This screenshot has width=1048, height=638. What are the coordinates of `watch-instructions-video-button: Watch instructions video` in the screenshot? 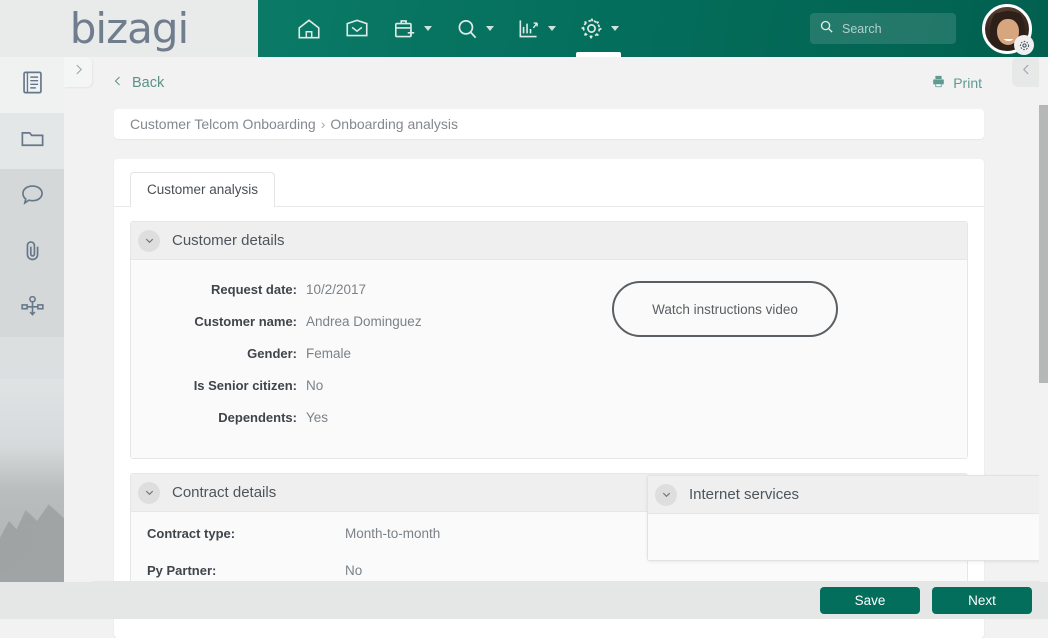 It's located at (725, 309).